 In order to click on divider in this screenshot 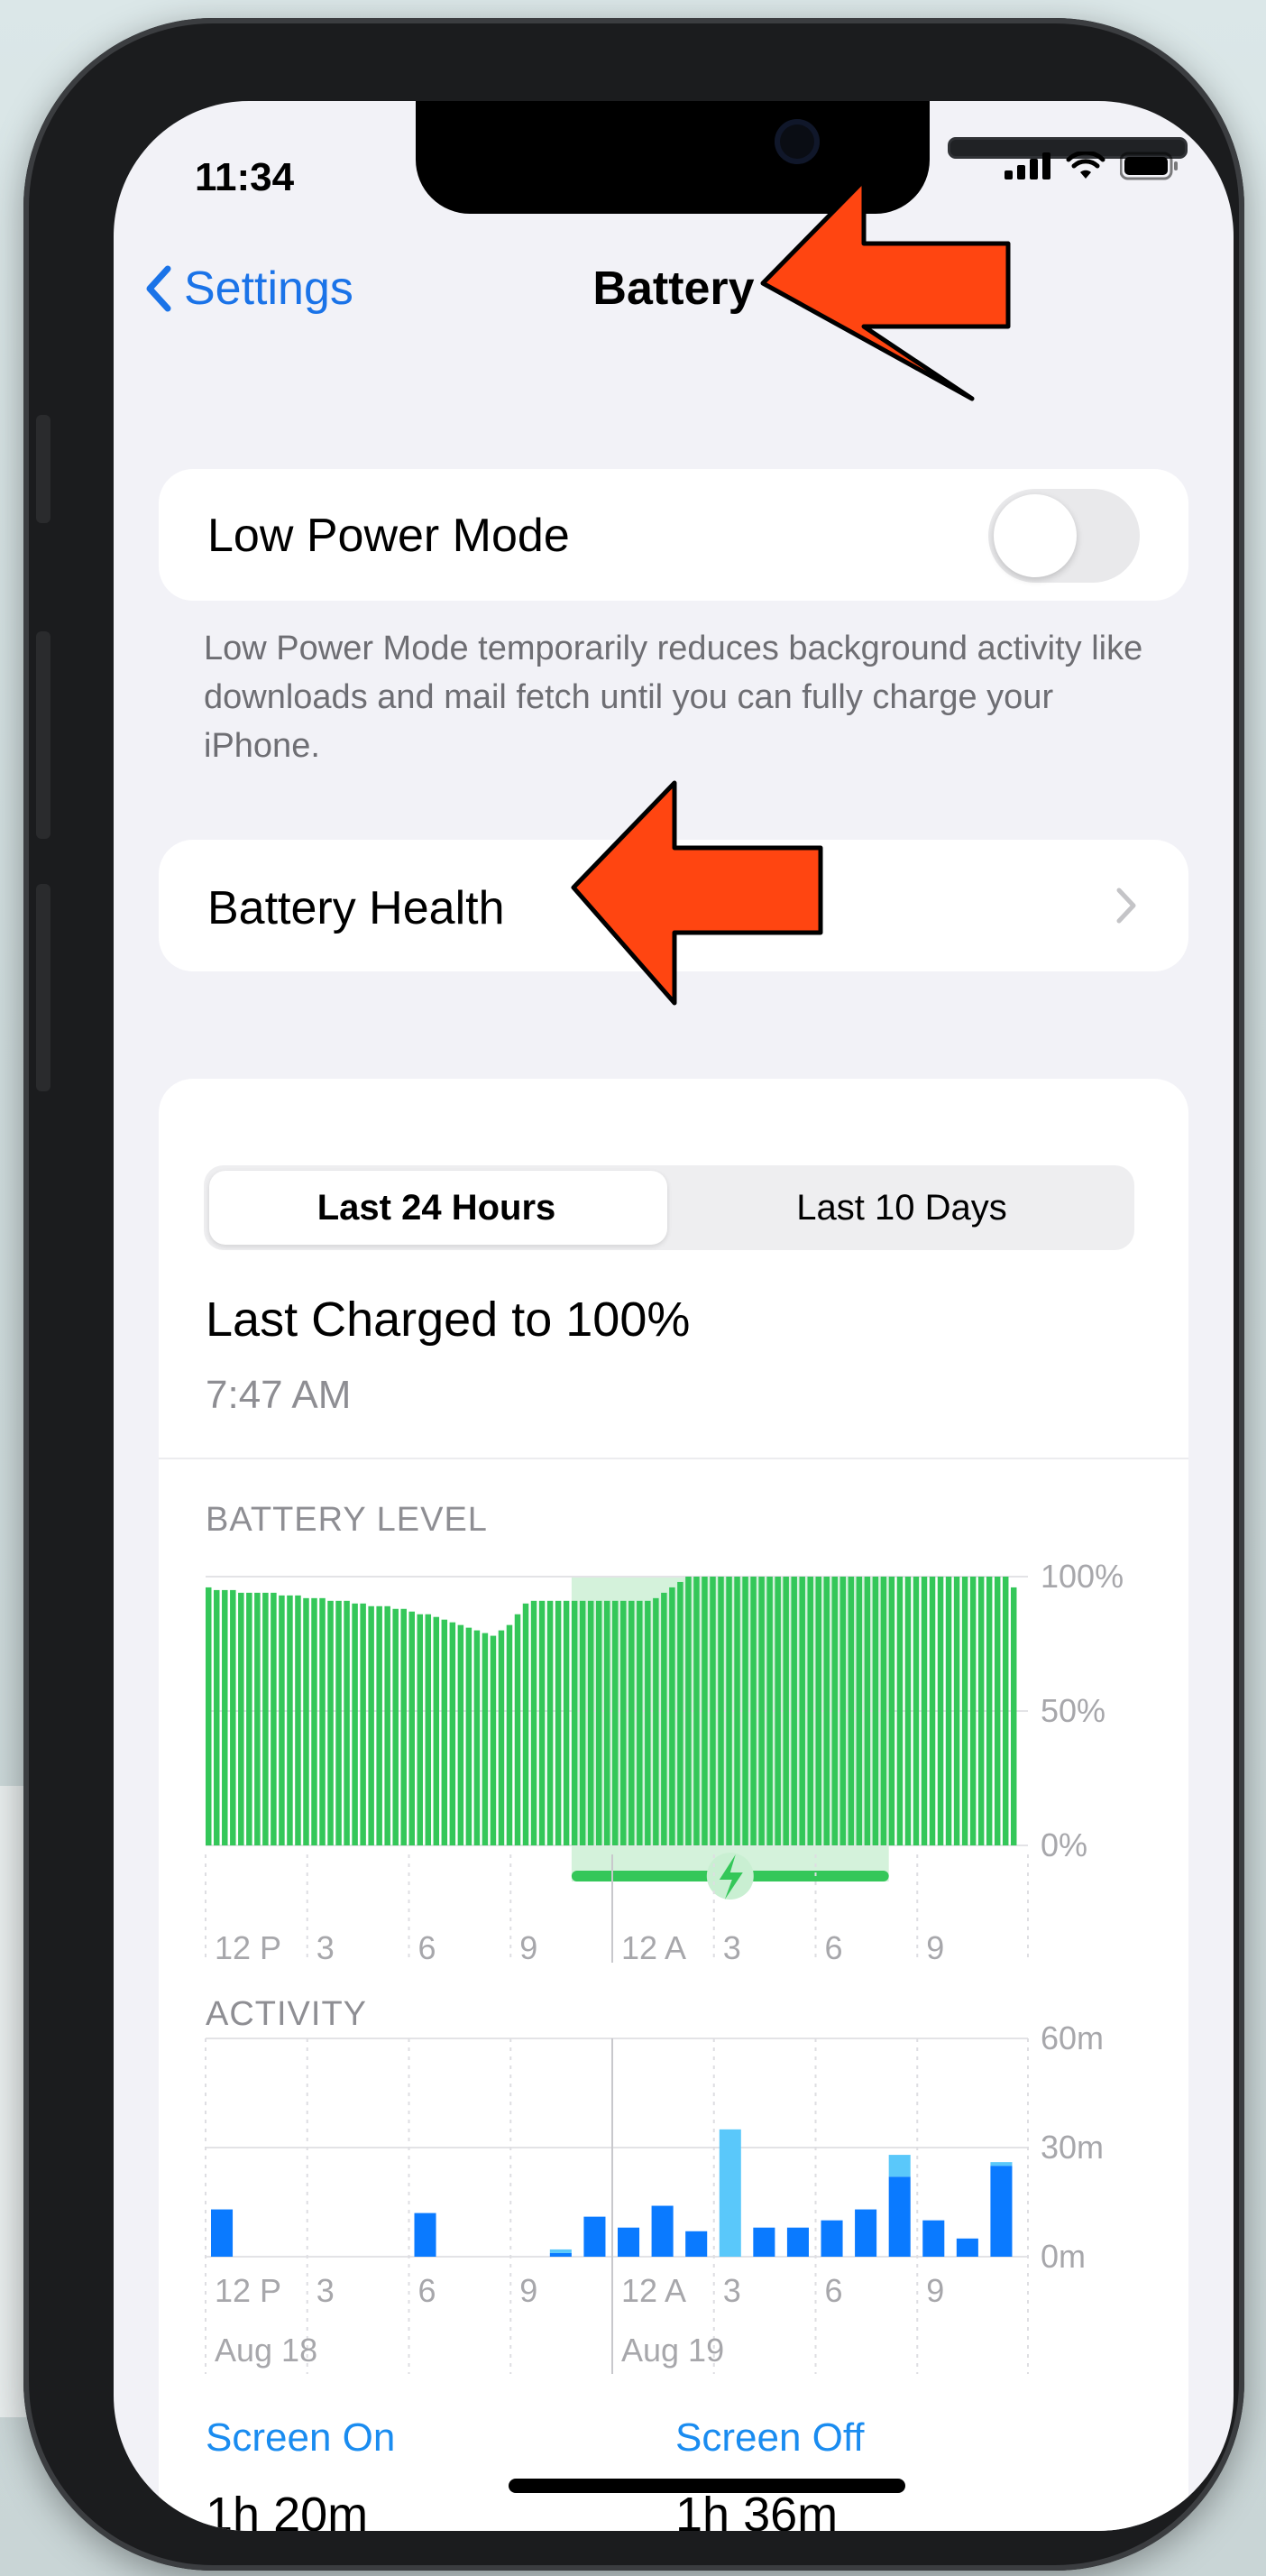, I will do `click(673, 1458)`.